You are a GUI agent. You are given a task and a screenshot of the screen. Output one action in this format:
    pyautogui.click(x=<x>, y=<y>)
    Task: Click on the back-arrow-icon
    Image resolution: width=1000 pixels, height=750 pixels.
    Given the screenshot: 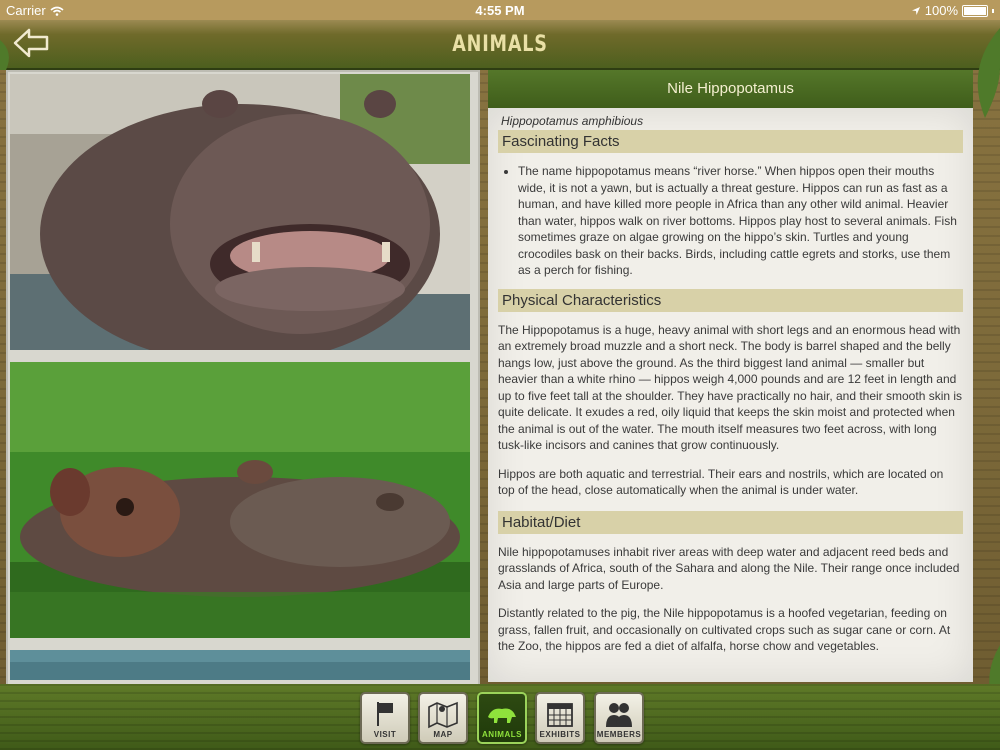 What is the action you would take?
    pyautogui.click(x=31, y=43)
    